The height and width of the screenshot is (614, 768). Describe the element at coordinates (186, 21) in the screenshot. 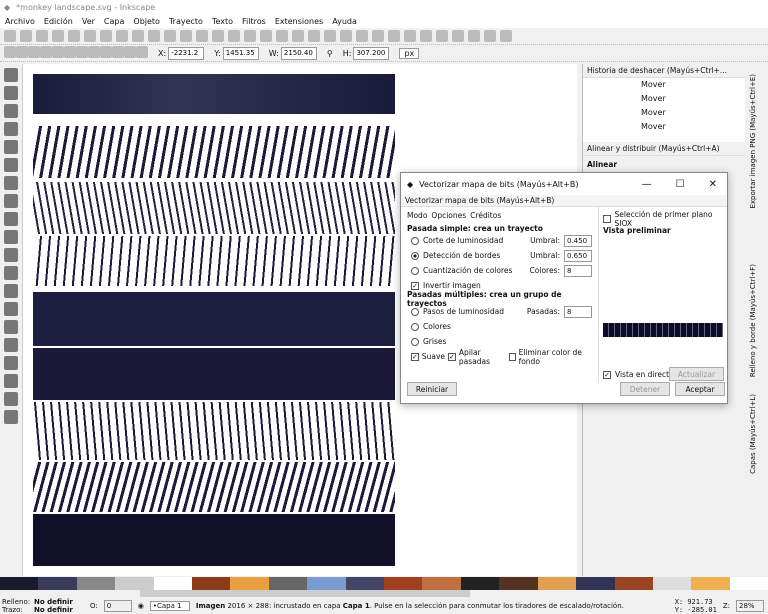

I see `menu-trayecto: Trayecto` at that location.